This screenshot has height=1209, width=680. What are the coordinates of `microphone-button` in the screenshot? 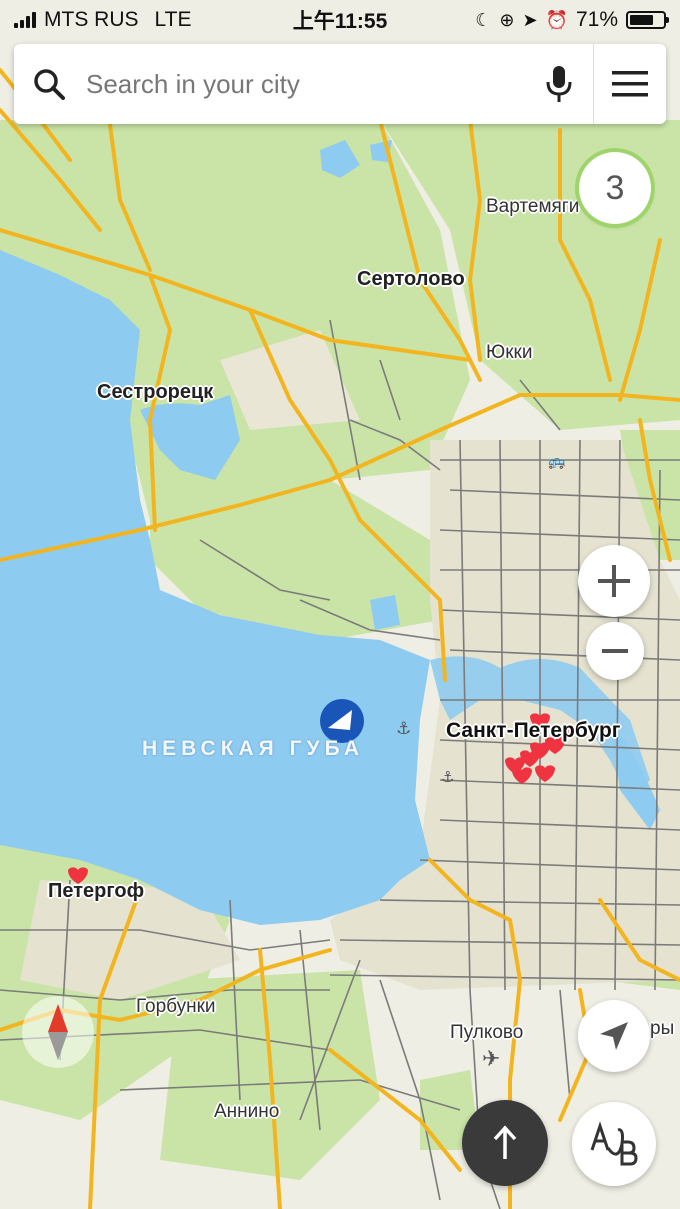 It's located at (559, 84).